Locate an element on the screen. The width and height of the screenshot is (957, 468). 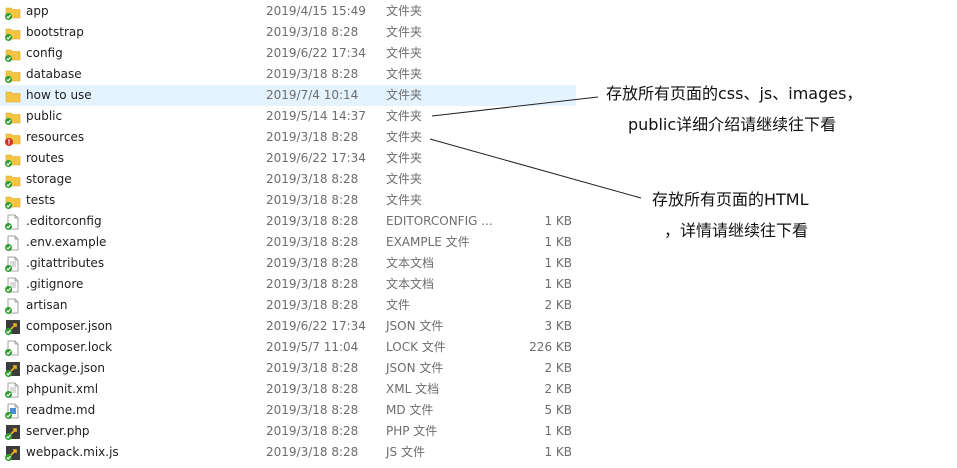
resources-annotation-line1: 存放所有页面的HTML is located at coordinates (730, 199).